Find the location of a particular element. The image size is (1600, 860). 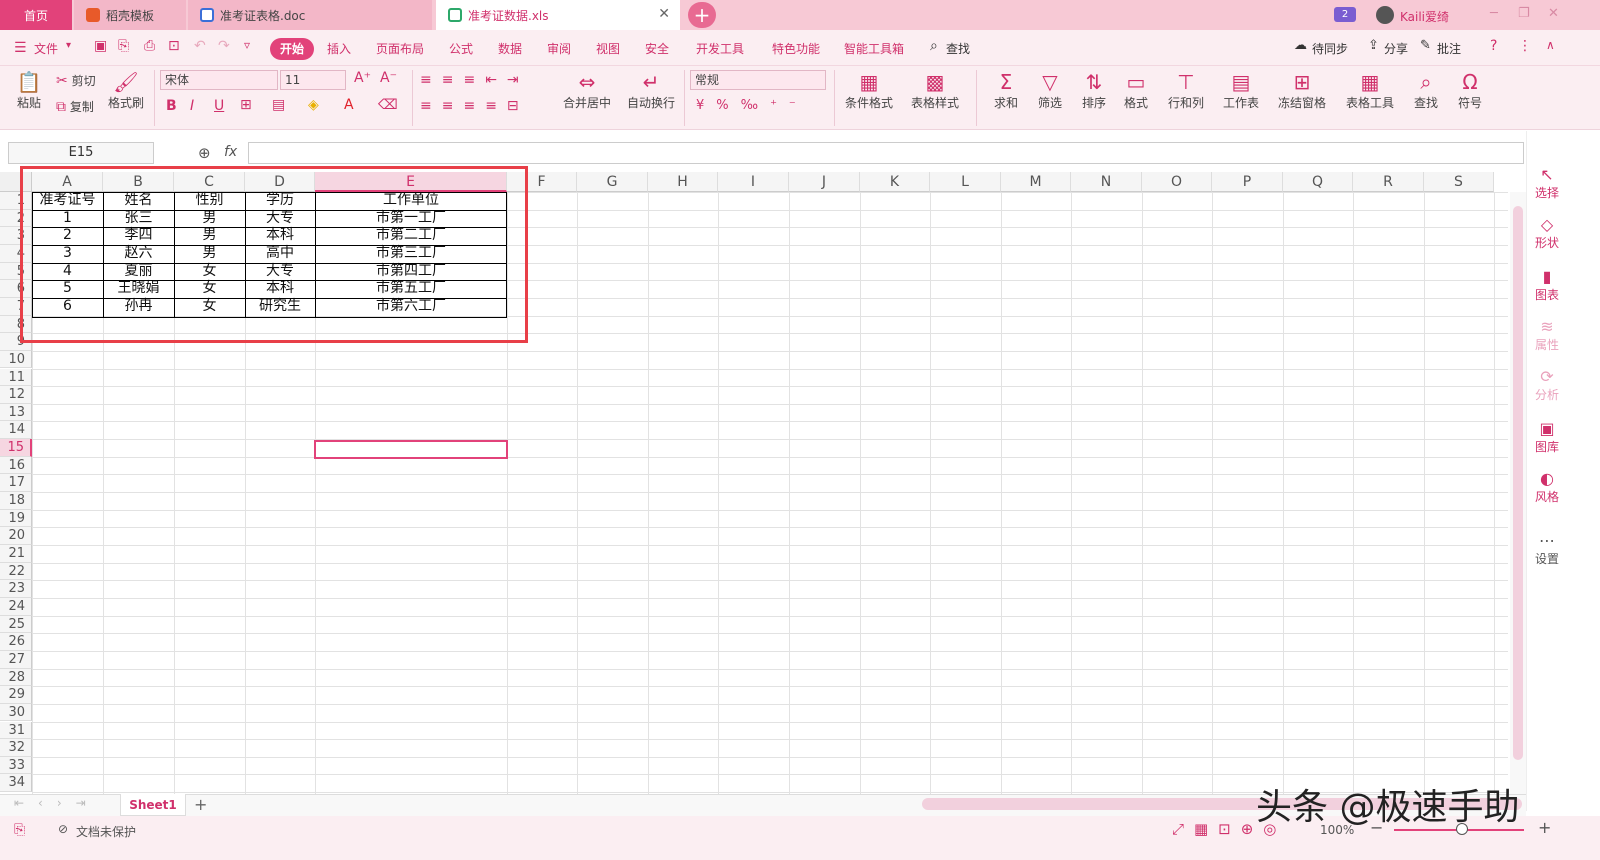

row-header-28: 28 is located at coordinates (16, 677).